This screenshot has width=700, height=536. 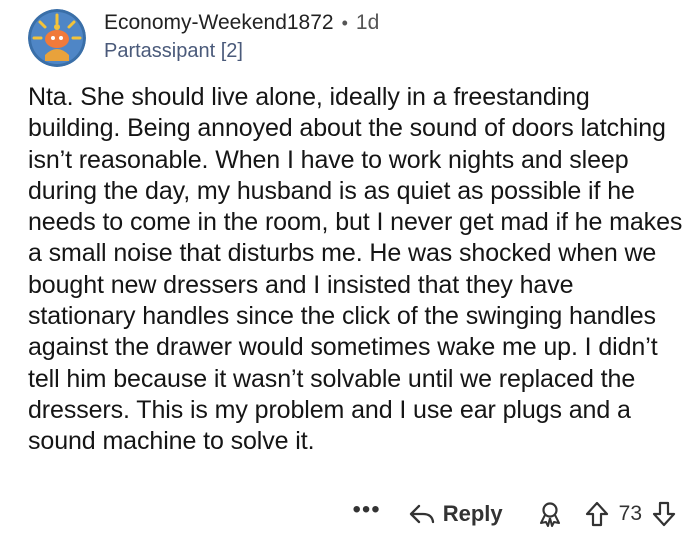 I want to click on downvote-arrow-icon, so click(x=664, y=514).